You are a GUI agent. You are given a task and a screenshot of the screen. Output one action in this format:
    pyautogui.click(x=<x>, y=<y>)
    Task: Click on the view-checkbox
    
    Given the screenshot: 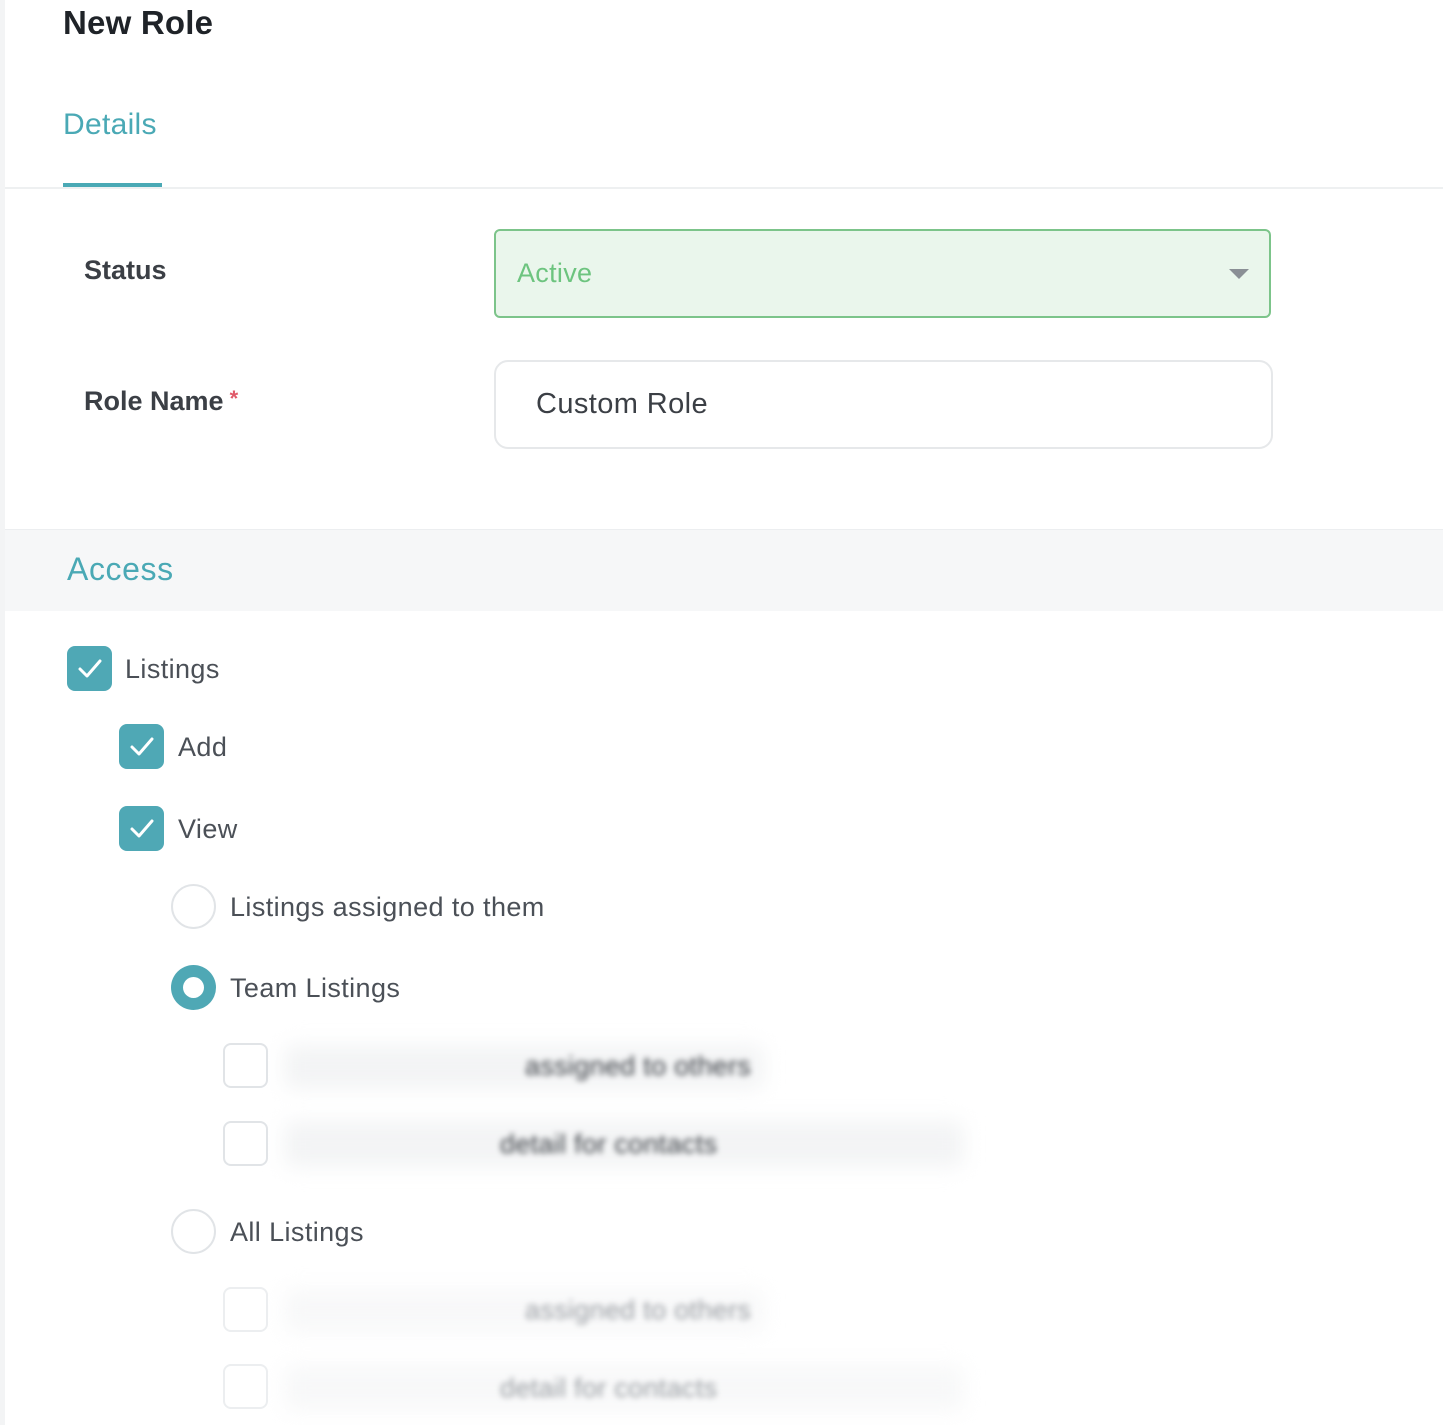 What is the action you would take?
    pyautogui.click(x=141, y=828)
    